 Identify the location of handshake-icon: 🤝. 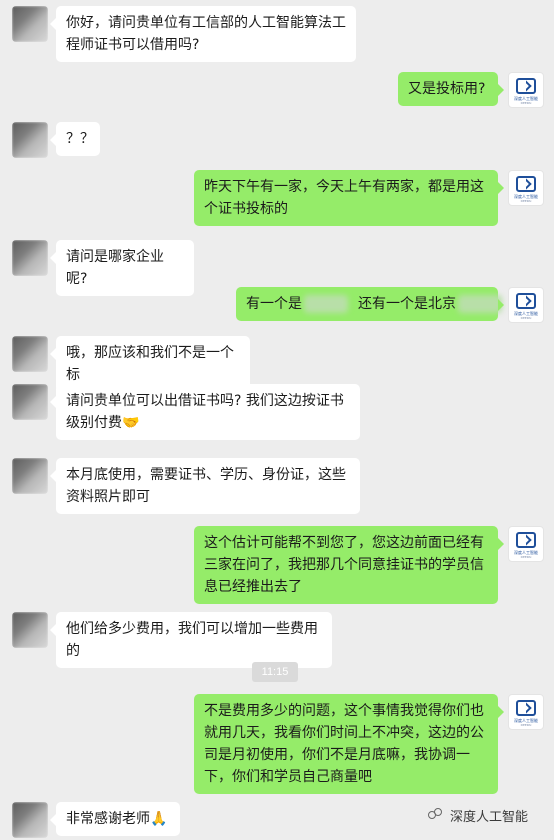
(131, 423).